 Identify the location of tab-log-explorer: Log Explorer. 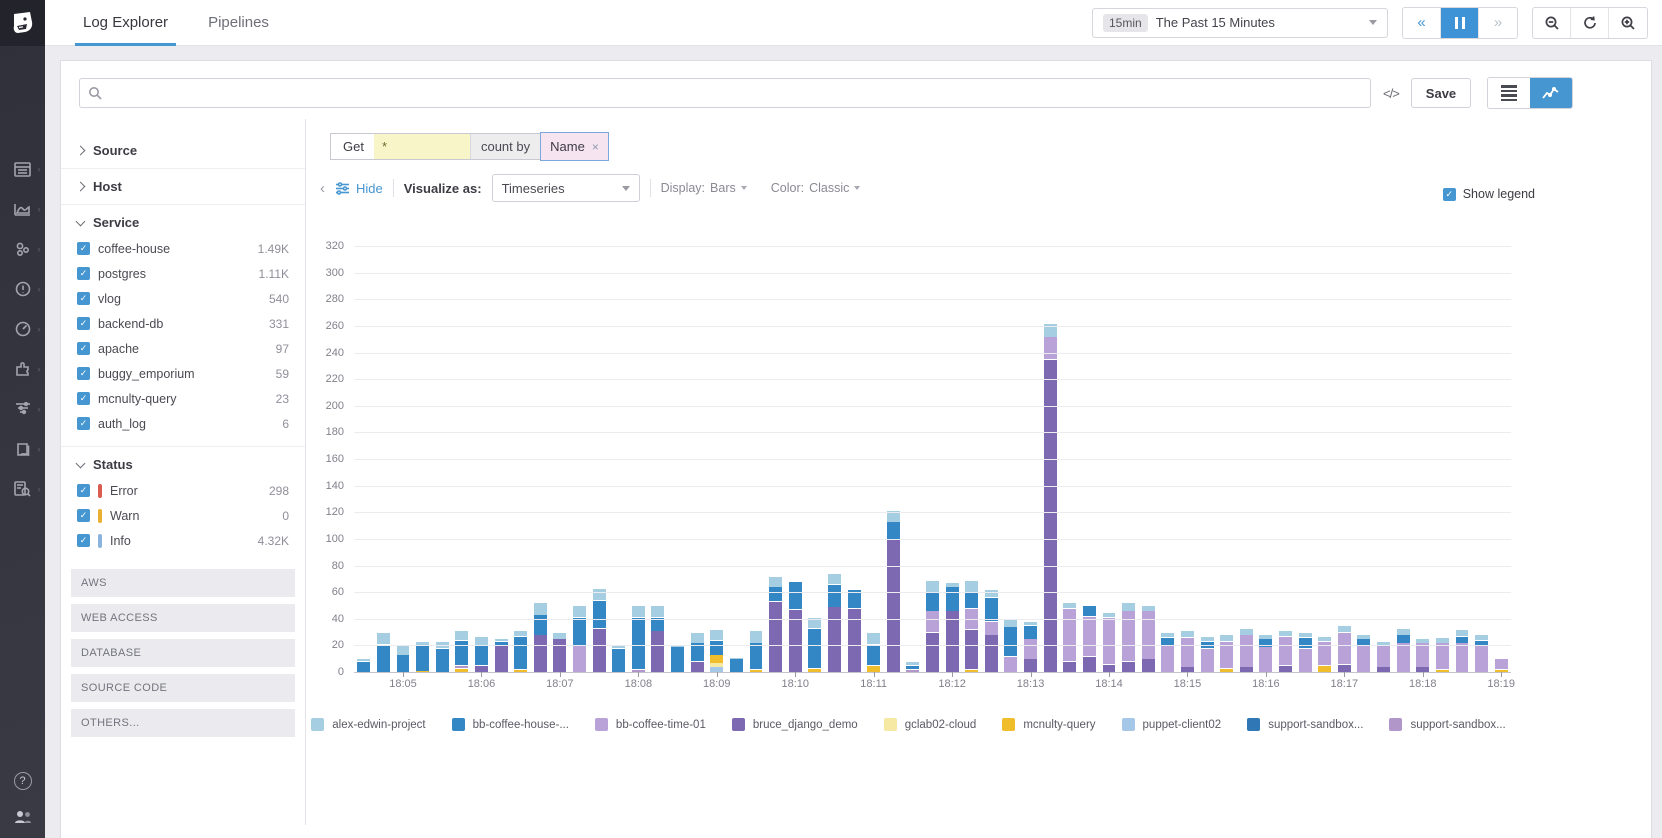
(125, 23).